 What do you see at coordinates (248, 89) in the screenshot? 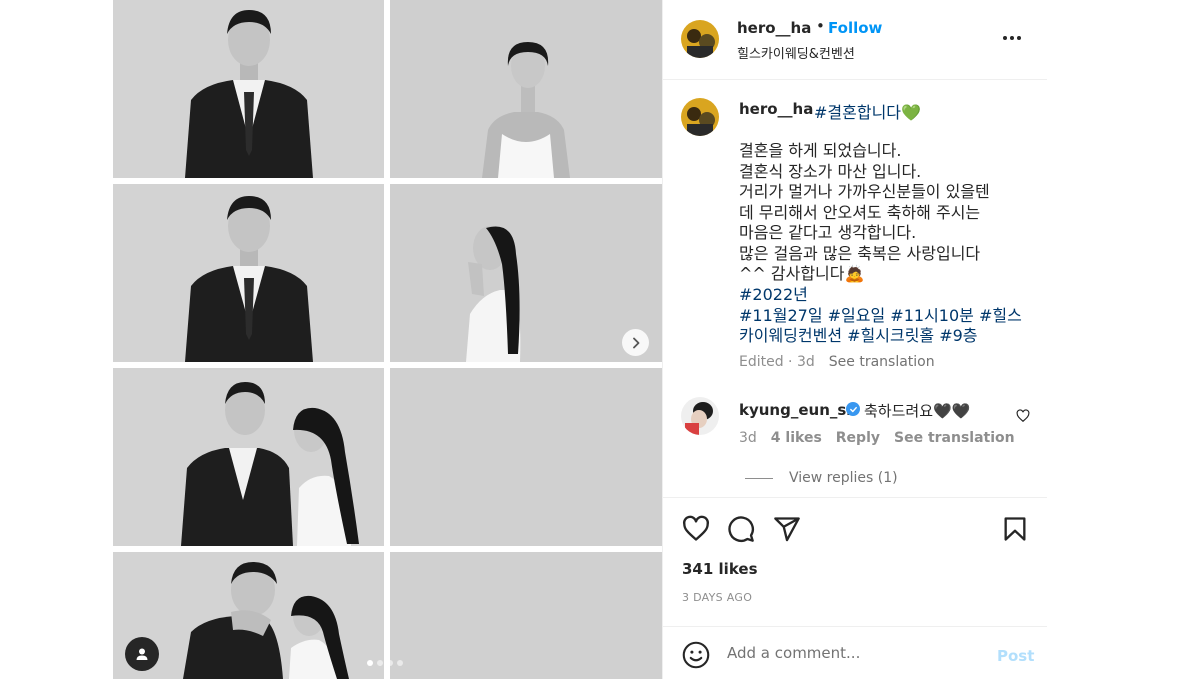
I see `photo-groom-portrait` at bounding box center [248, 89].